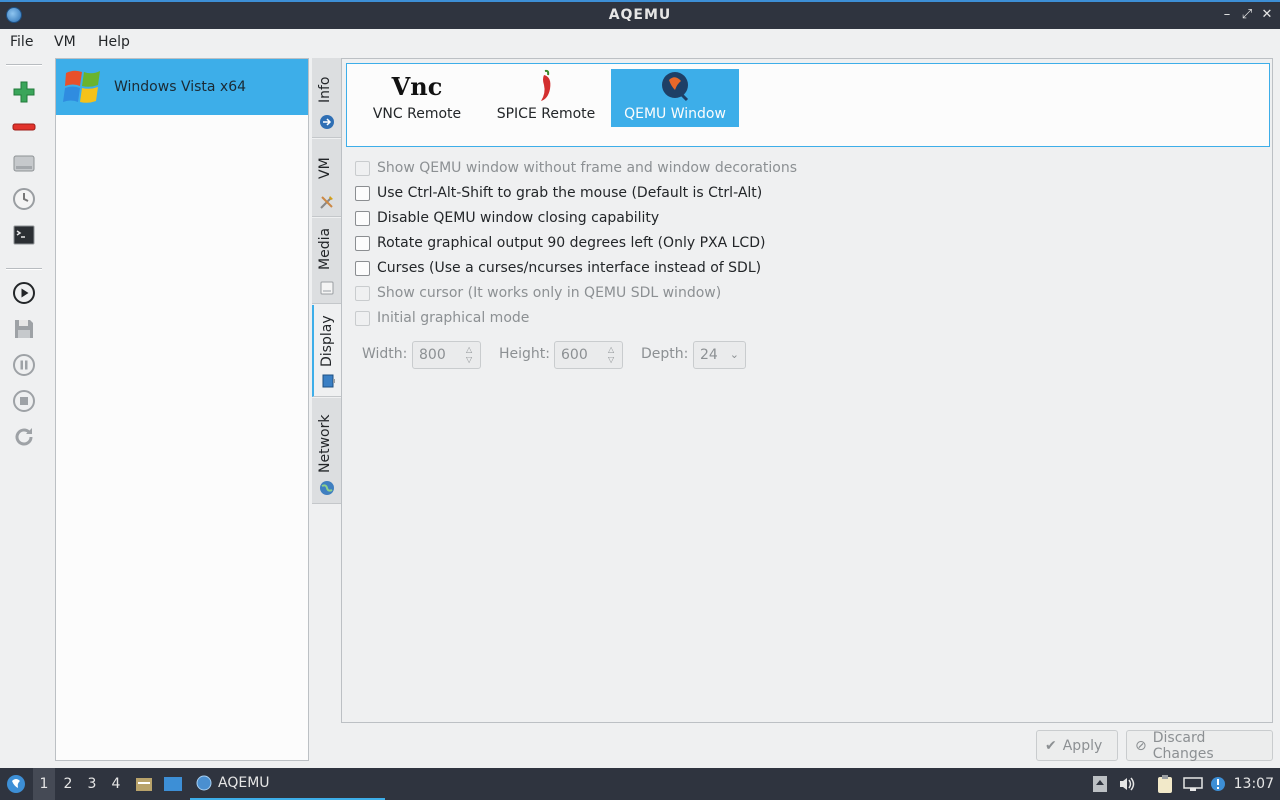  I want to click on file-manager-launcher, so click(144, 784).